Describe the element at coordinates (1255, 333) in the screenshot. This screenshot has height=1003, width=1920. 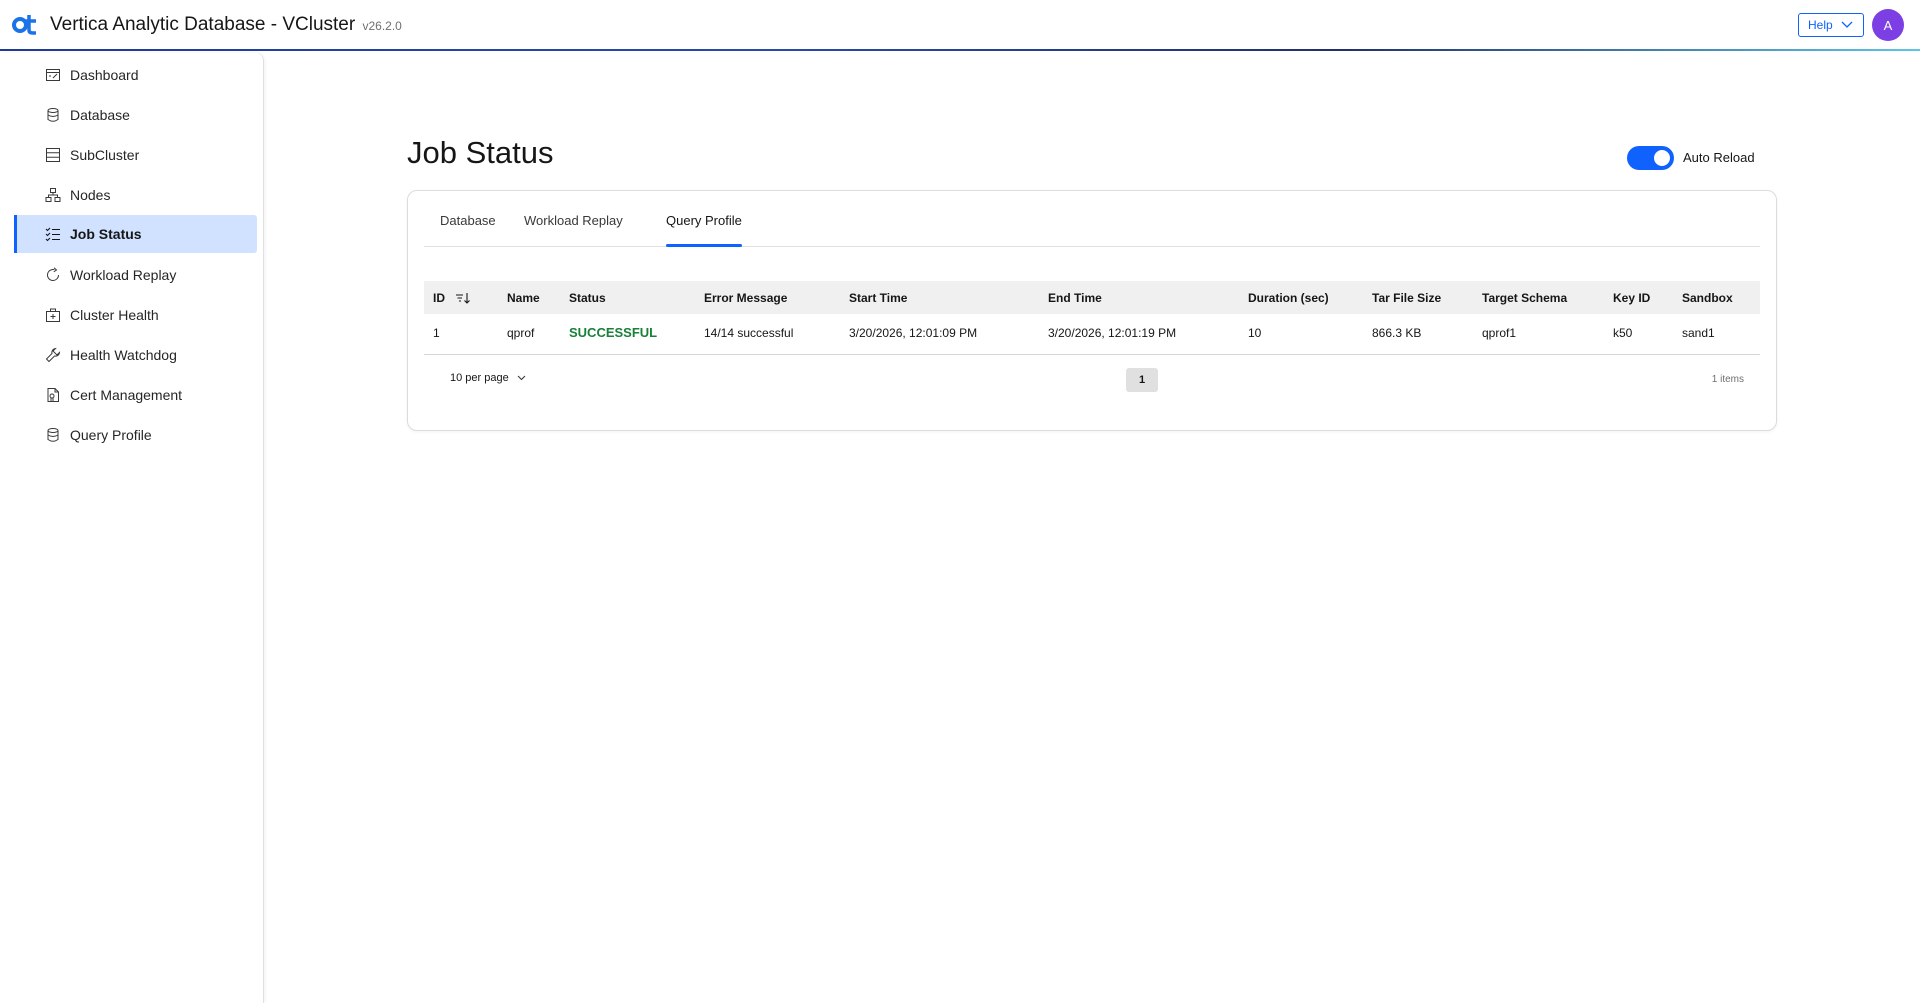
I see `cell-duration: 10` at that location.